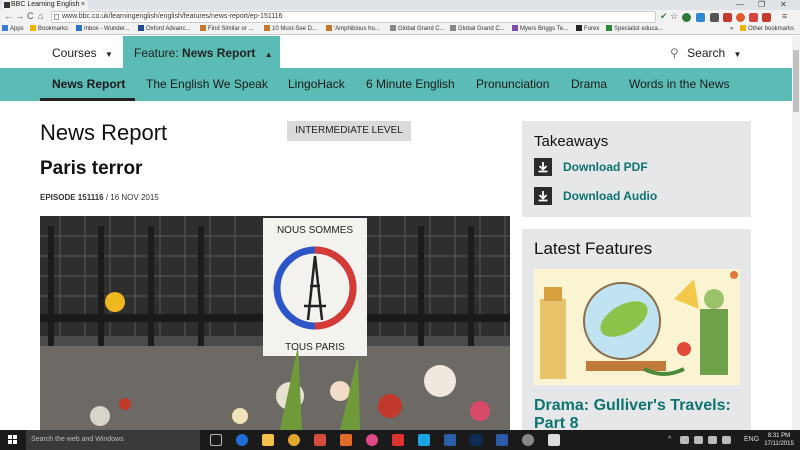 The image size is (800, 450). I want to click on feature-menu: Feature: News Report ▲, so click(201, 52).